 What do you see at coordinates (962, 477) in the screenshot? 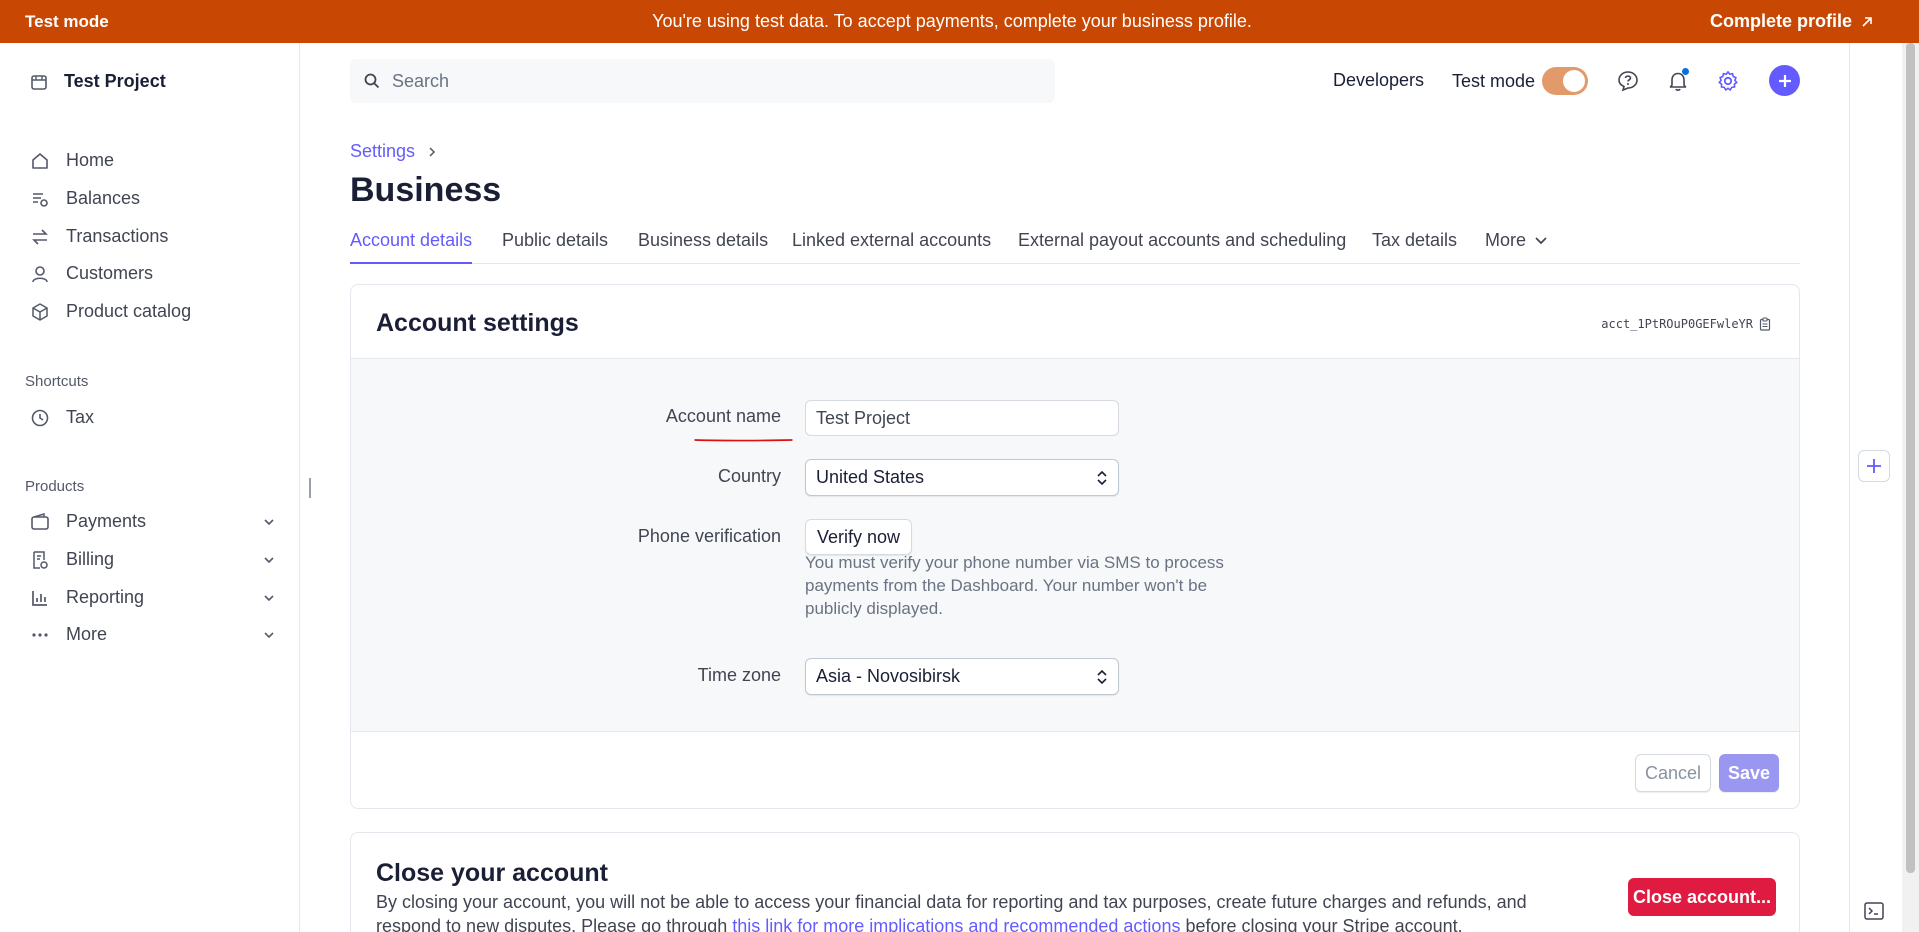
I see `country-select: United States` at bounding box center [962, 477].